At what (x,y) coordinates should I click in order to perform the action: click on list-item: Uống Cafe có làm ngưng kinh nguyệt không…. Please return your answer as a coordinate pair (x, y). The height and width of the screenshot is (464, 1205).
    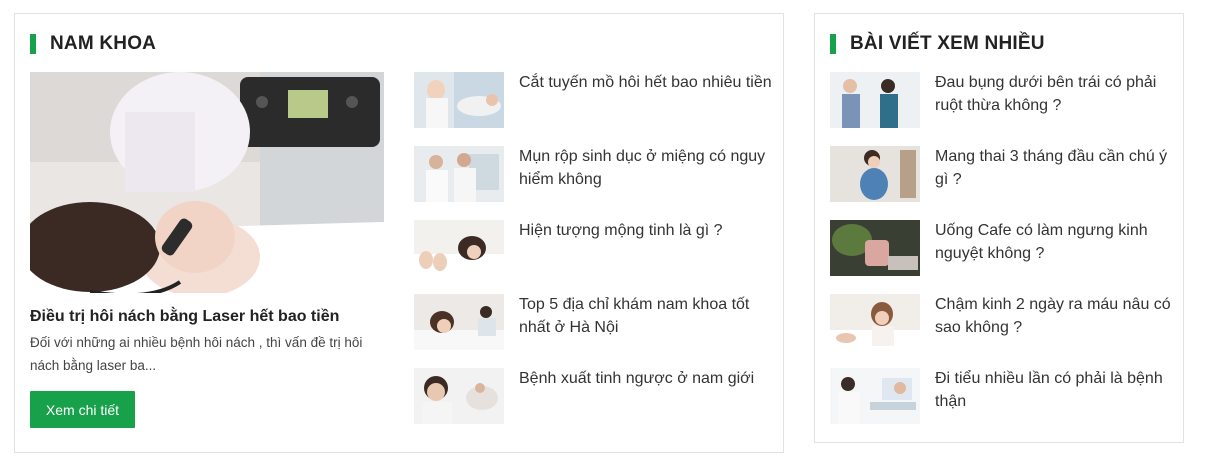
    Looking at the image, I should click on (1002, 248).